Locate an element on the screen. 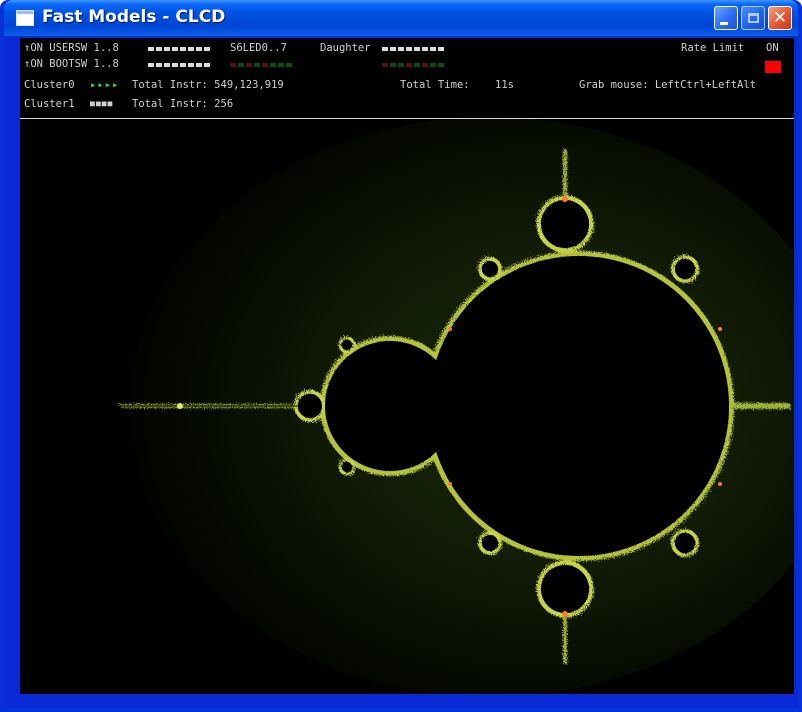  daughter-status-leds is located at coordinates (413, 65).